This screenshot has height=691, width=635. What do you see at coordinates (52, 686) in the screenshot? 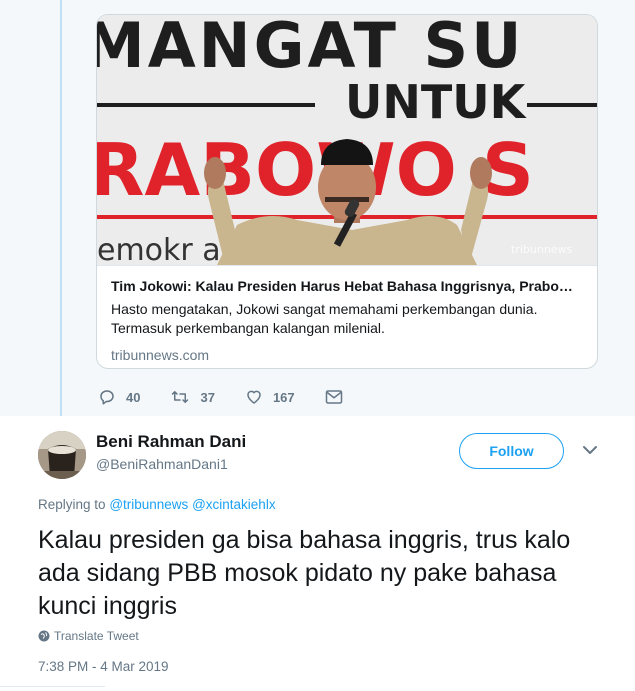
I see `divider` at bounding box center [52, 686].